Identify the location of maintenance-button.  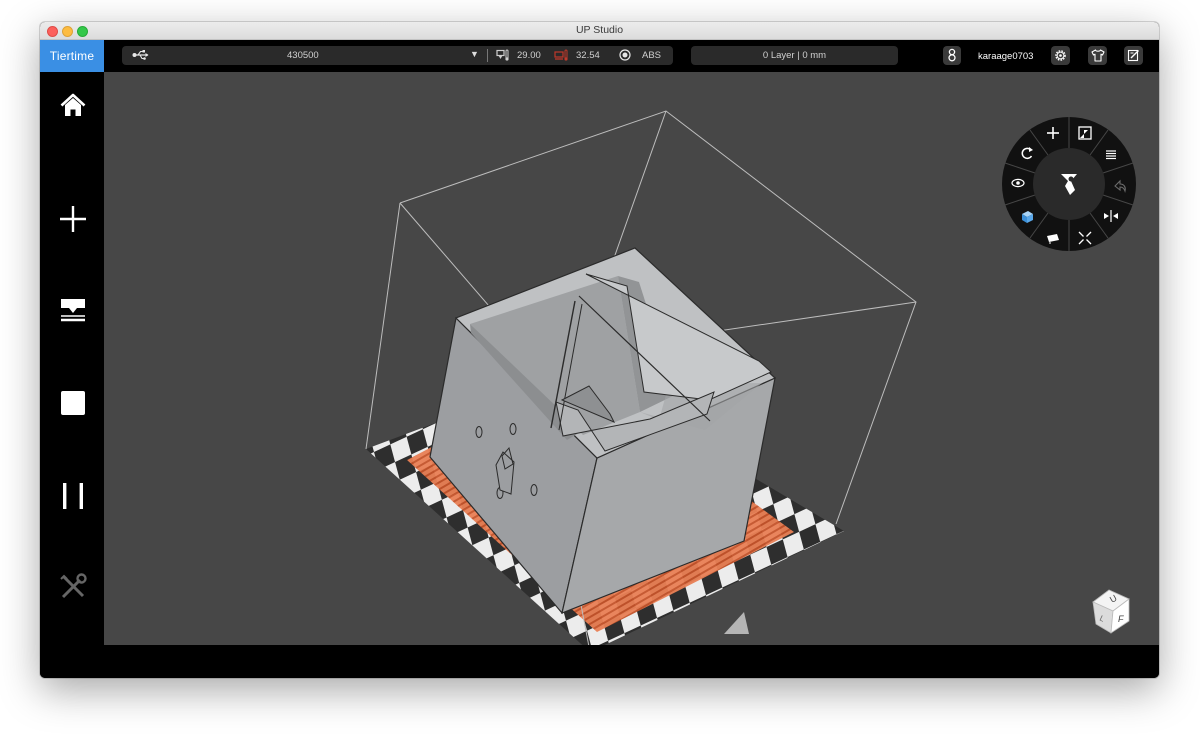
(73, 587).